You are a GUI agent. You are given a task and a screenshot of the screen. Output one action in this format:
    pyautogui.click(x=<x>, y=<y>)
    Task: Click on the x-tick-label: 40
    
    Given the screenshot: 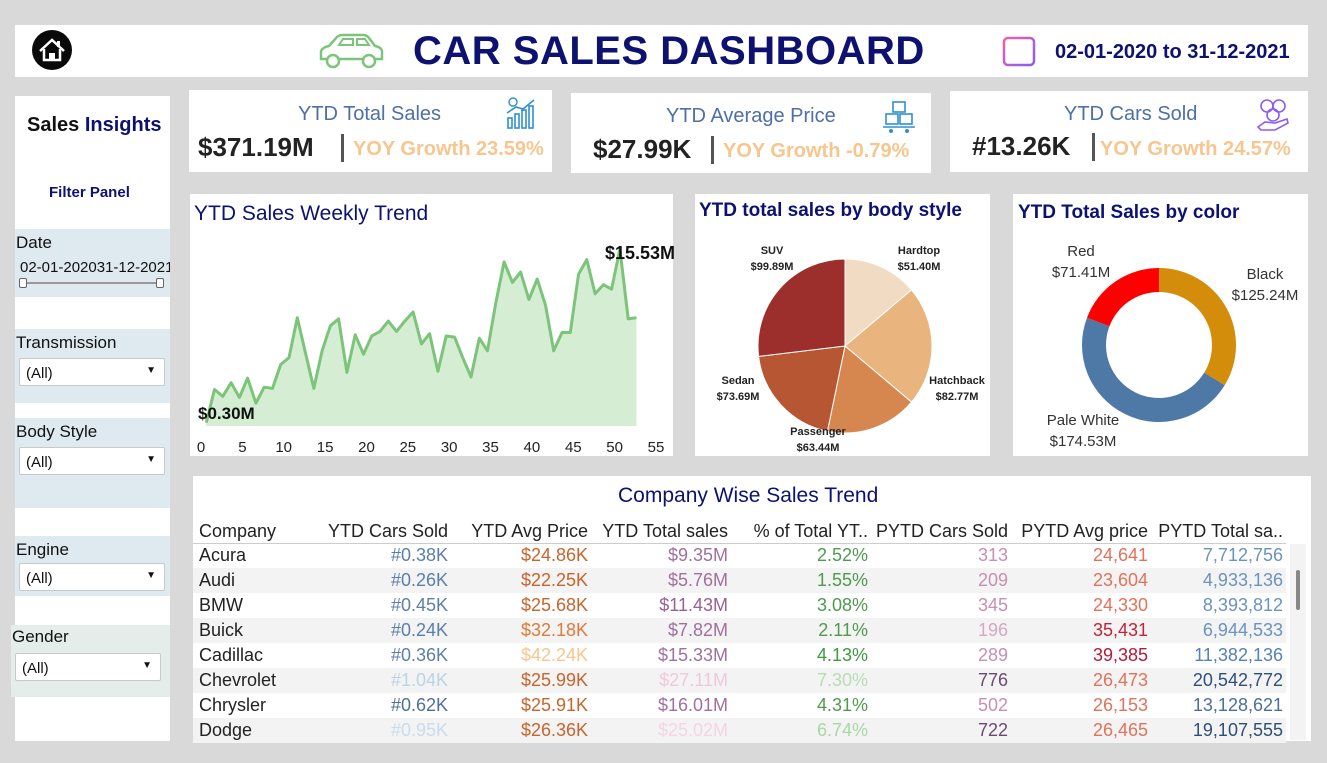 What is the action you would take?
    pyautogui.click(x=532, y=447)
    